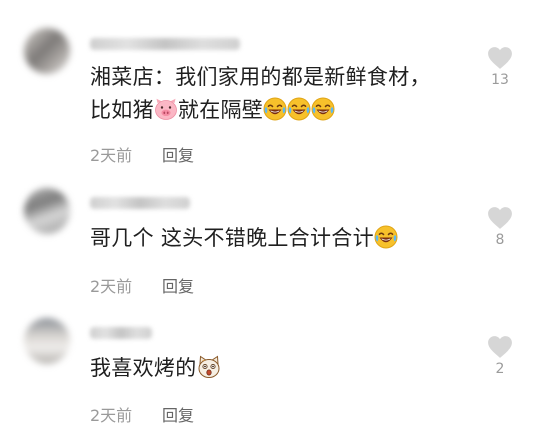 This screenshot has width=536, height=434. I want to click on like-button: 2, so click(500, 356).